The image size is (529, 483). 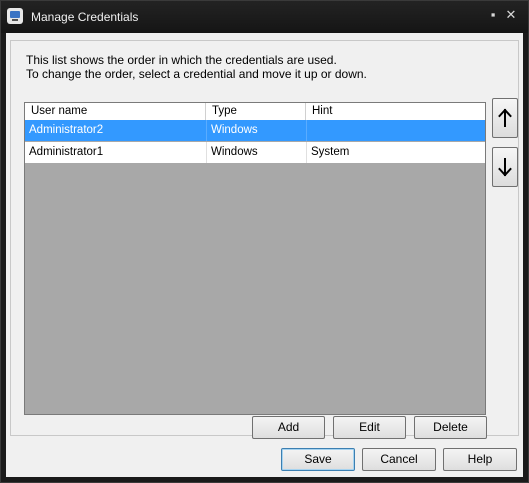 I want to click on move-up-button, so click(x=505, y=118).